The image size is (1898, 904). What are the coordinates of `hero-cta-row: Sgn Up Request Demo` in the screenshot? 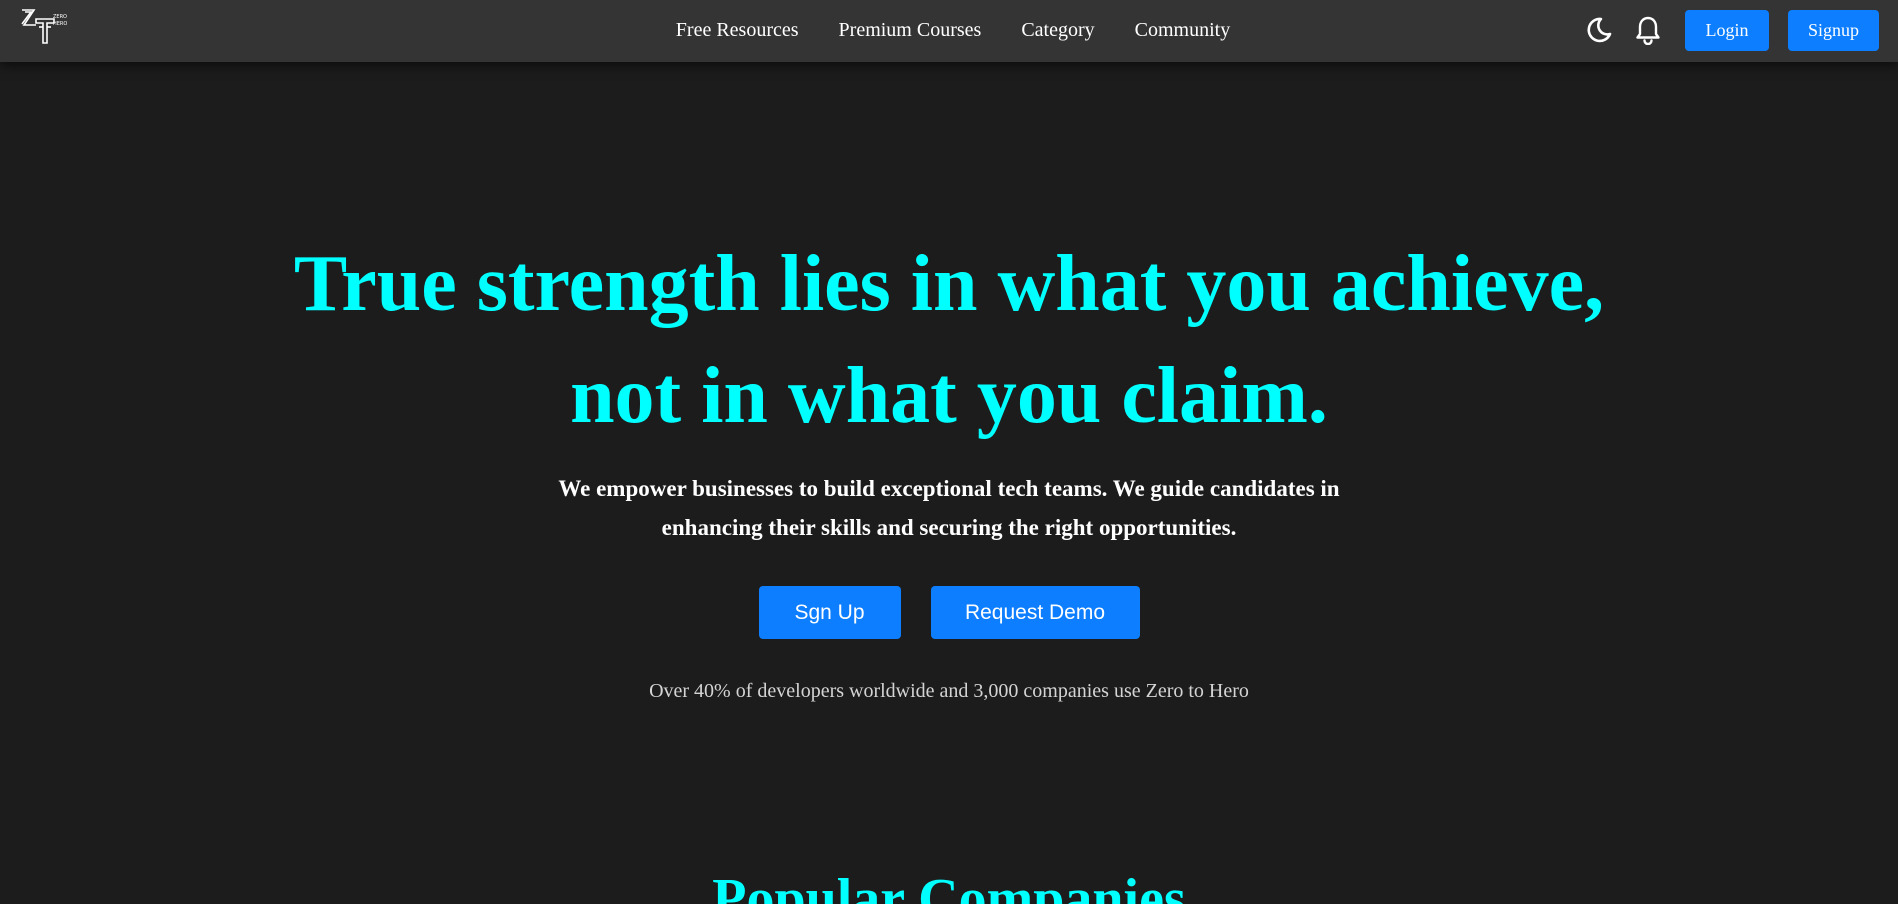 It's located at (949, 612).